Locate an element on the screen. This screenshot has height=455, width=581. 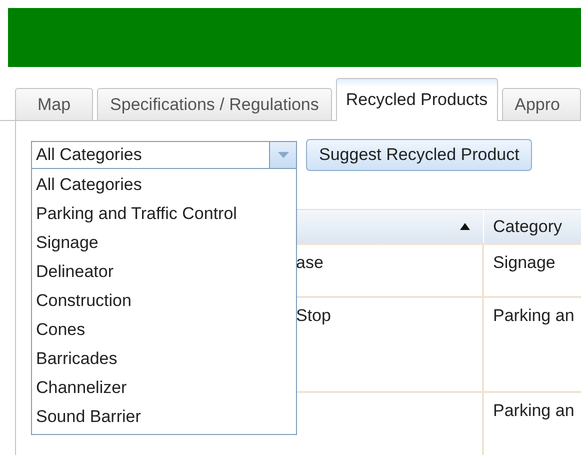
dropdown-option: Barricades is located at coordinates (164, 358).